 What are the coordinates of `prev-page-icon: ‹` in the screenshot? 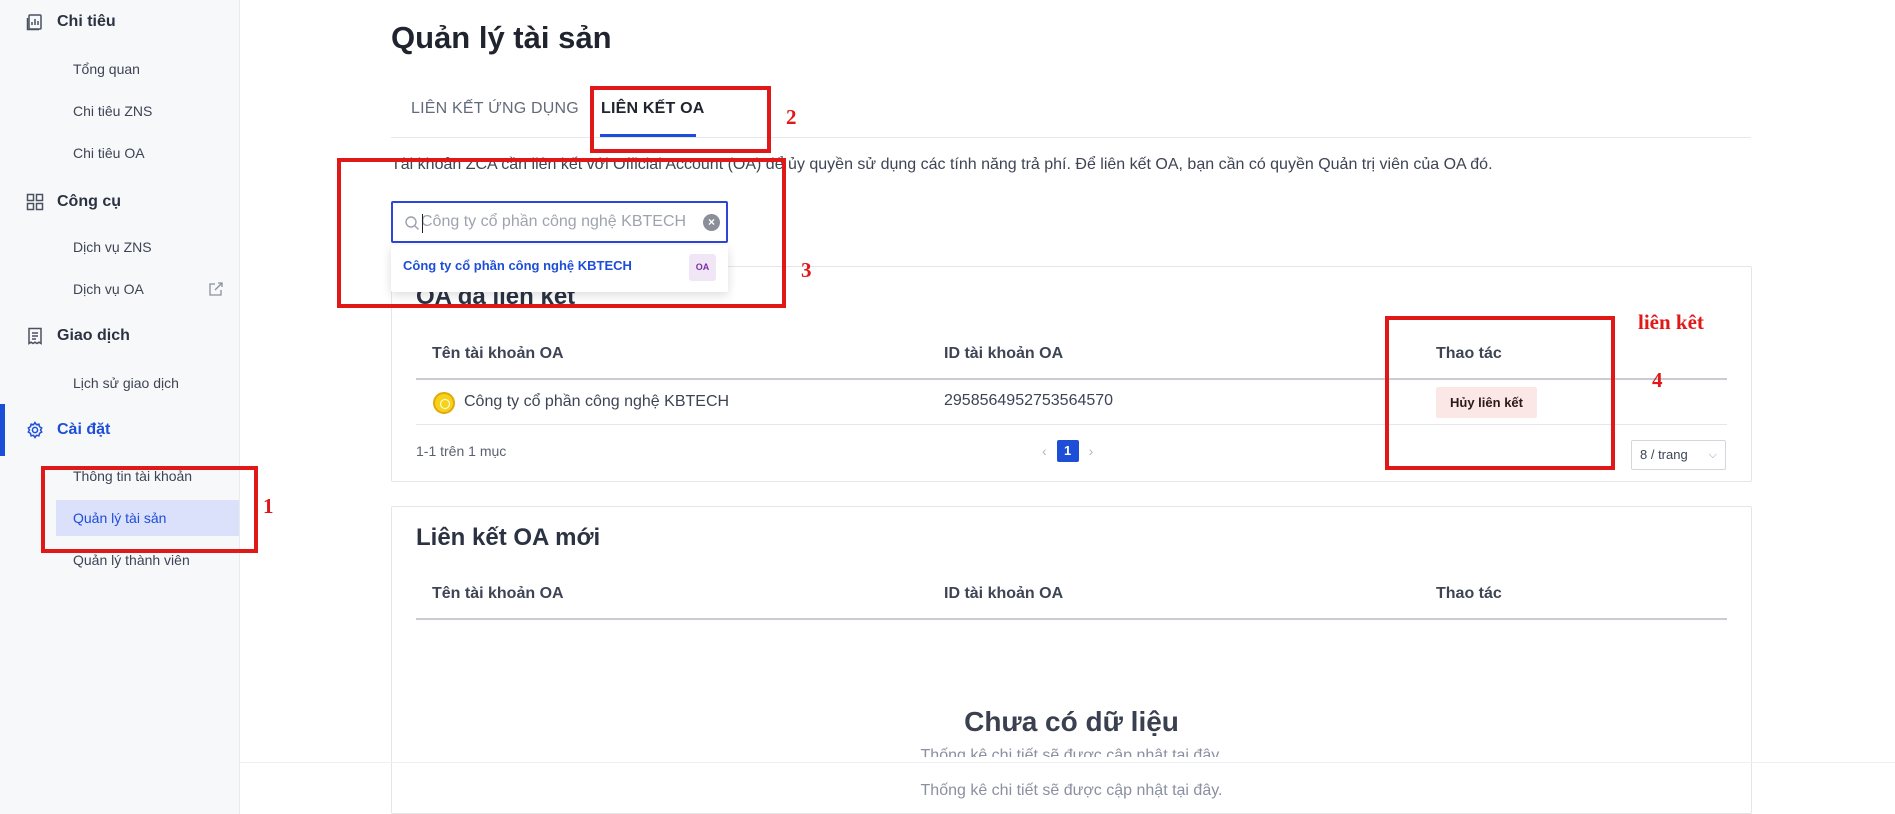 It's located at (1044, 451).